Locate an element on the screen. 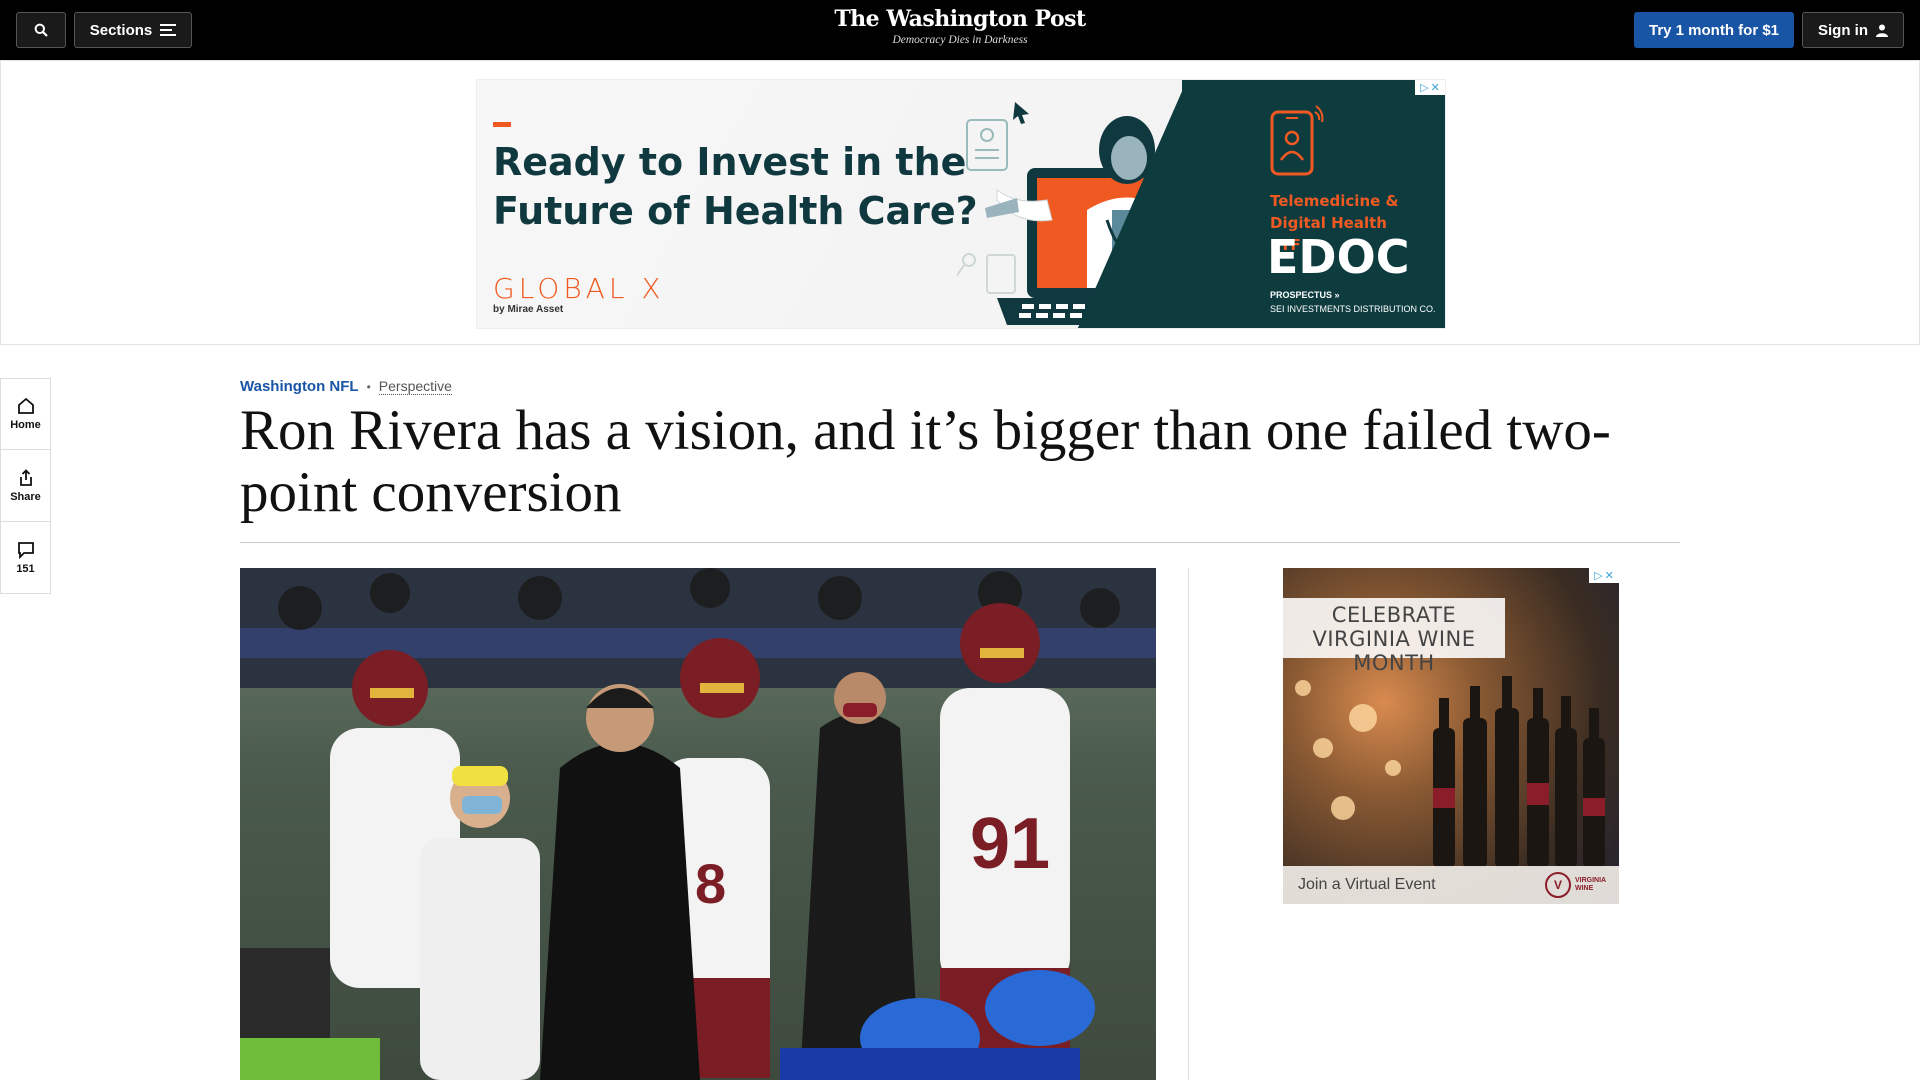  comments-button: 151 is located at coordinates (25, 558).